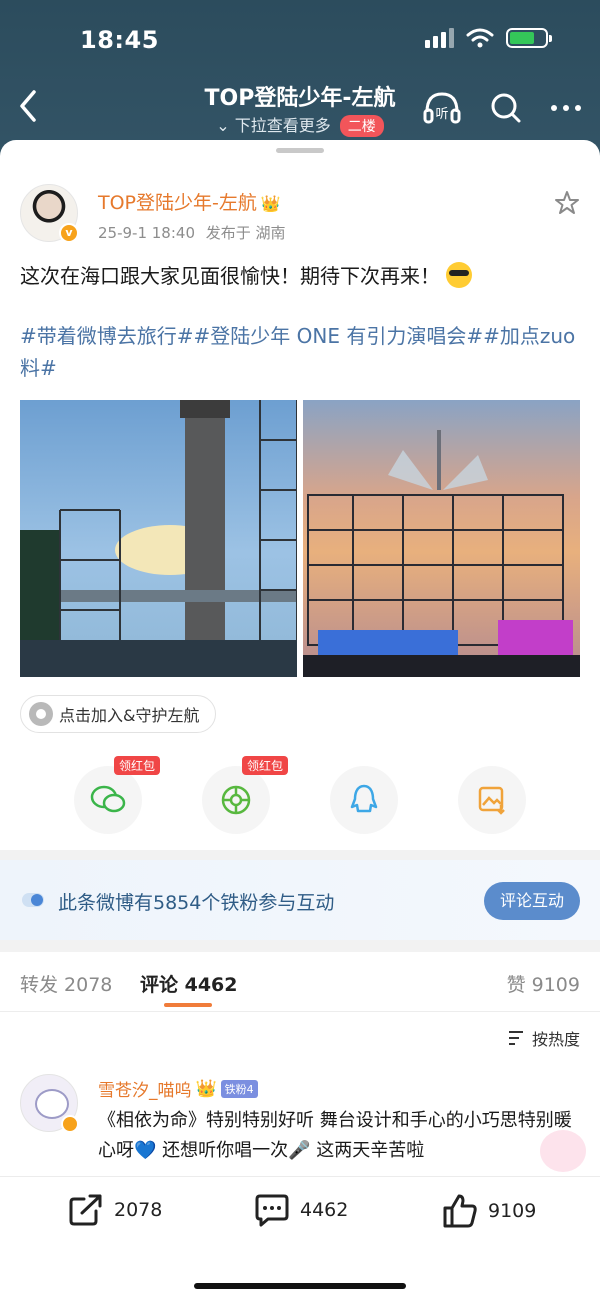 The height and width of the screenshot is (1300, 600). Describe the element at coordinates (300, 1286) in the screenshot. I see `home-indicator` at that location.